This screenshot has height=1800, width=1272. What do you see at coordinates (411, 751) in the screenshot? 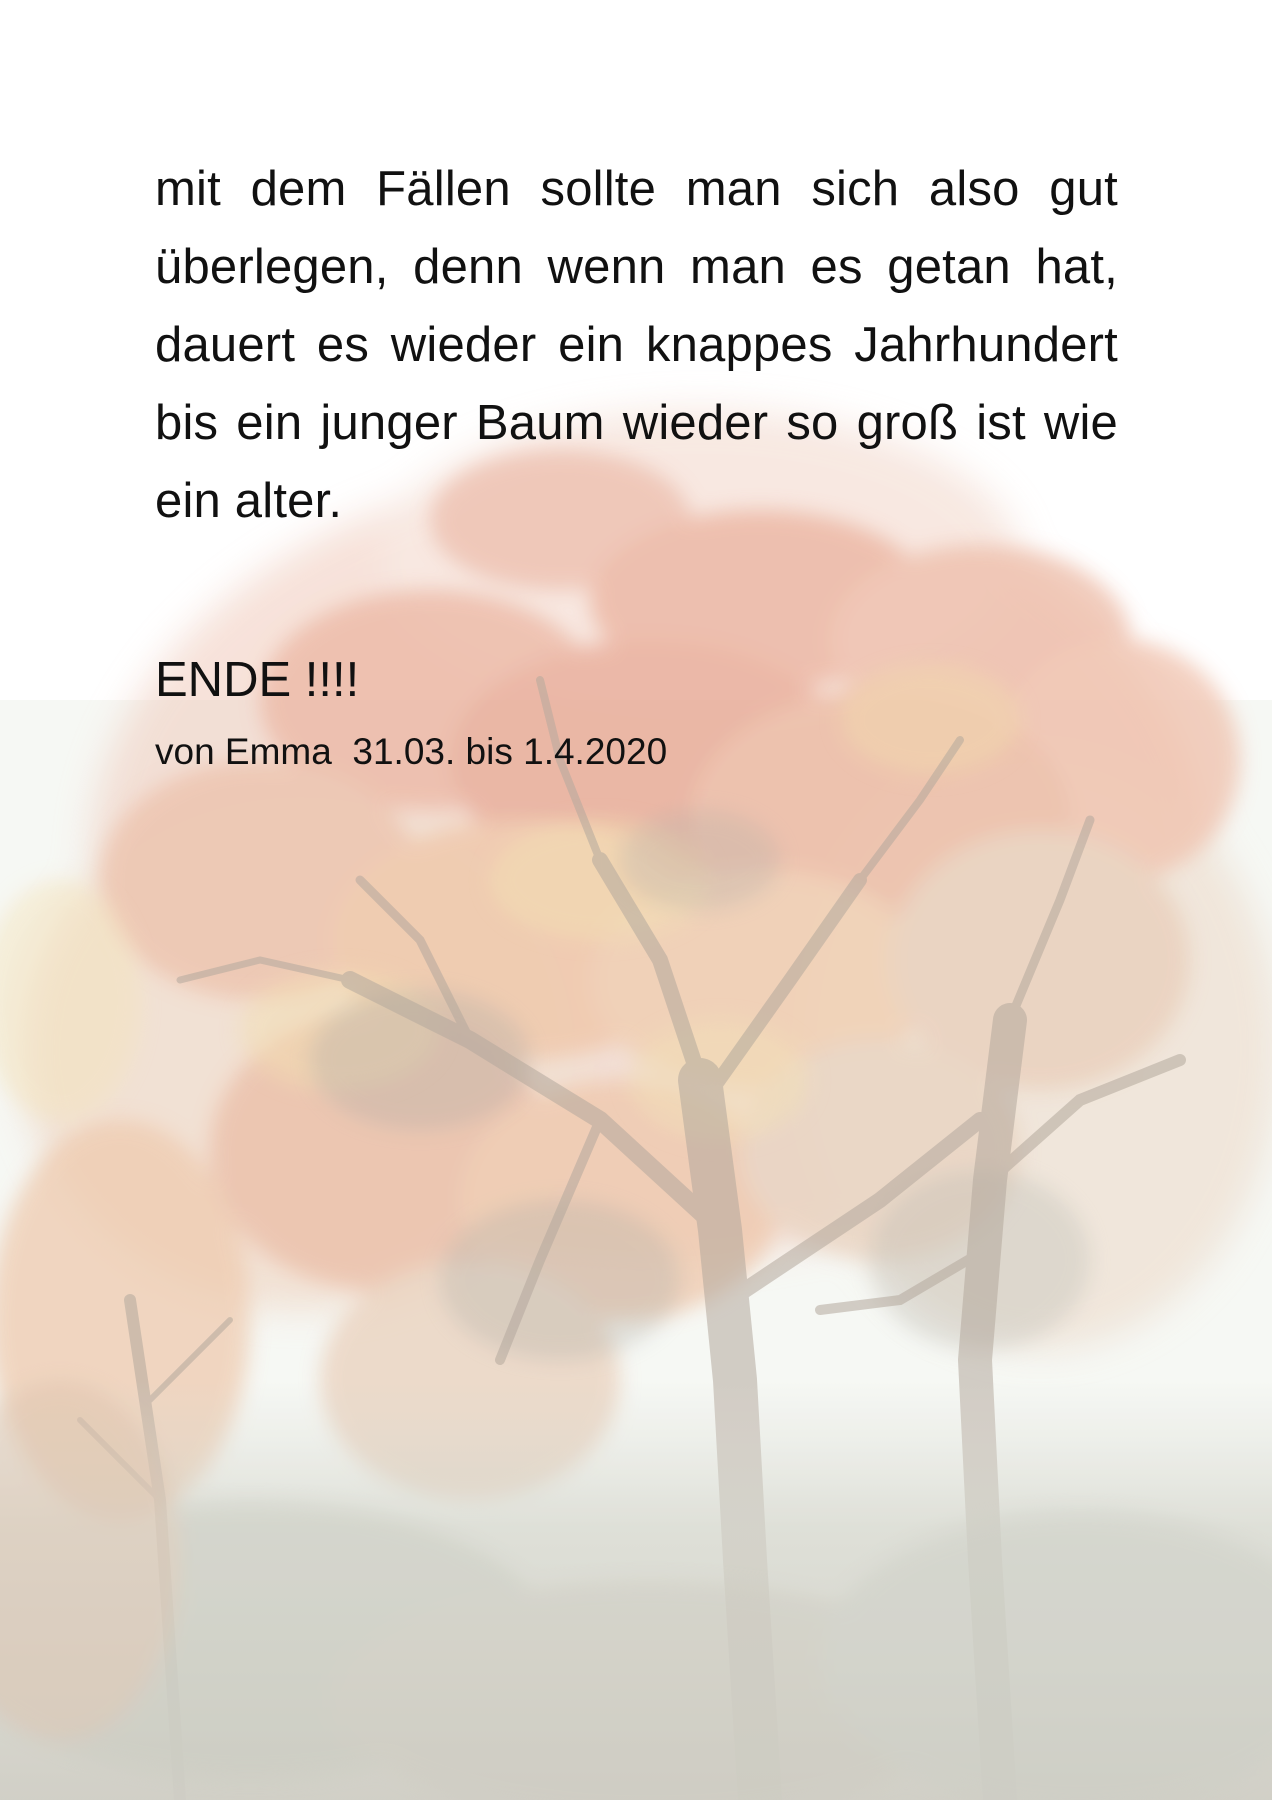
I see `author-signature: von Emma 31.03. bis 1.4.2020` at bounding box center [411, 751].